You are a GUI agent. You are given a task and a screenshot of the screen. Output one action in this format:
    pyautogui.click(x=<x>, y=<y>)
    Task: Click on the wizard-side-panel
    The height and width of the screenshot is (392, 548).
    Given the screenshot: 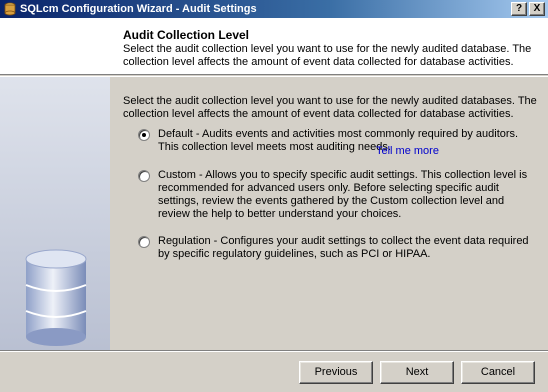 What is the action you would take?
    pyautogui.click(x=55, y=213)
    